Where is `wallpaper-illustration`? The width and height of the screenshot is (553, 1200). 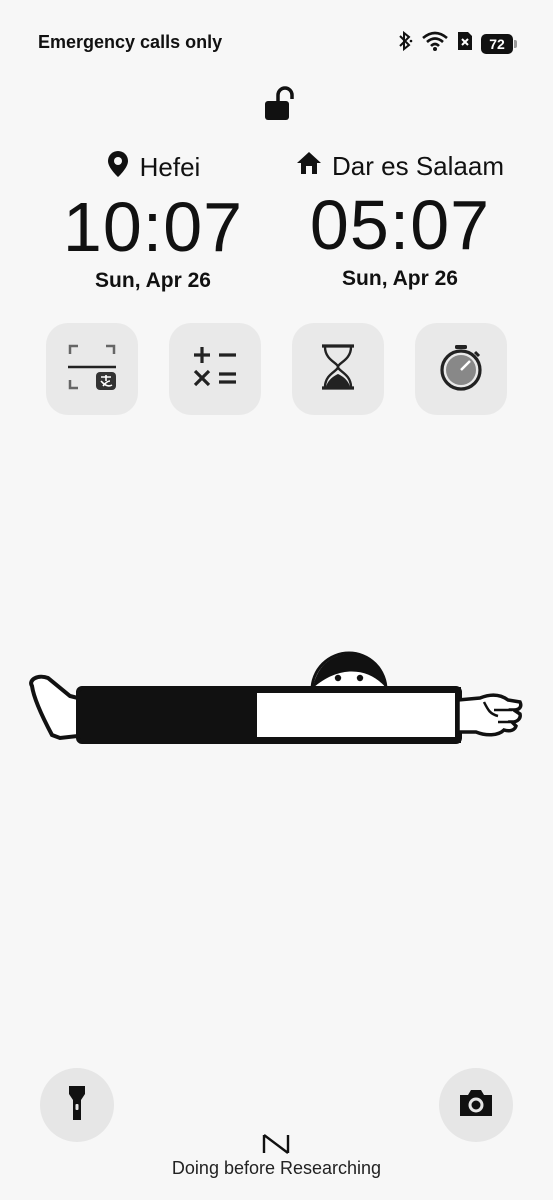
wallpaper-illustration is located at coordinates (276, 697).